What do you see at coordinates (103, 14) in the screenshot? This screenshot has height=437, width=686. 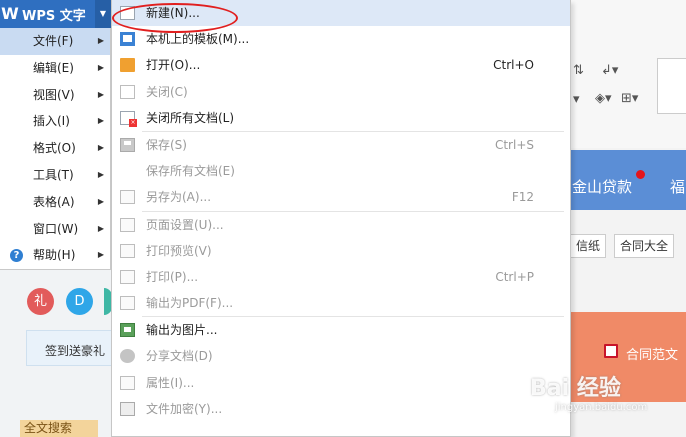 I see `chevron-down-icon: ▼` at bounding box center [103, 14].